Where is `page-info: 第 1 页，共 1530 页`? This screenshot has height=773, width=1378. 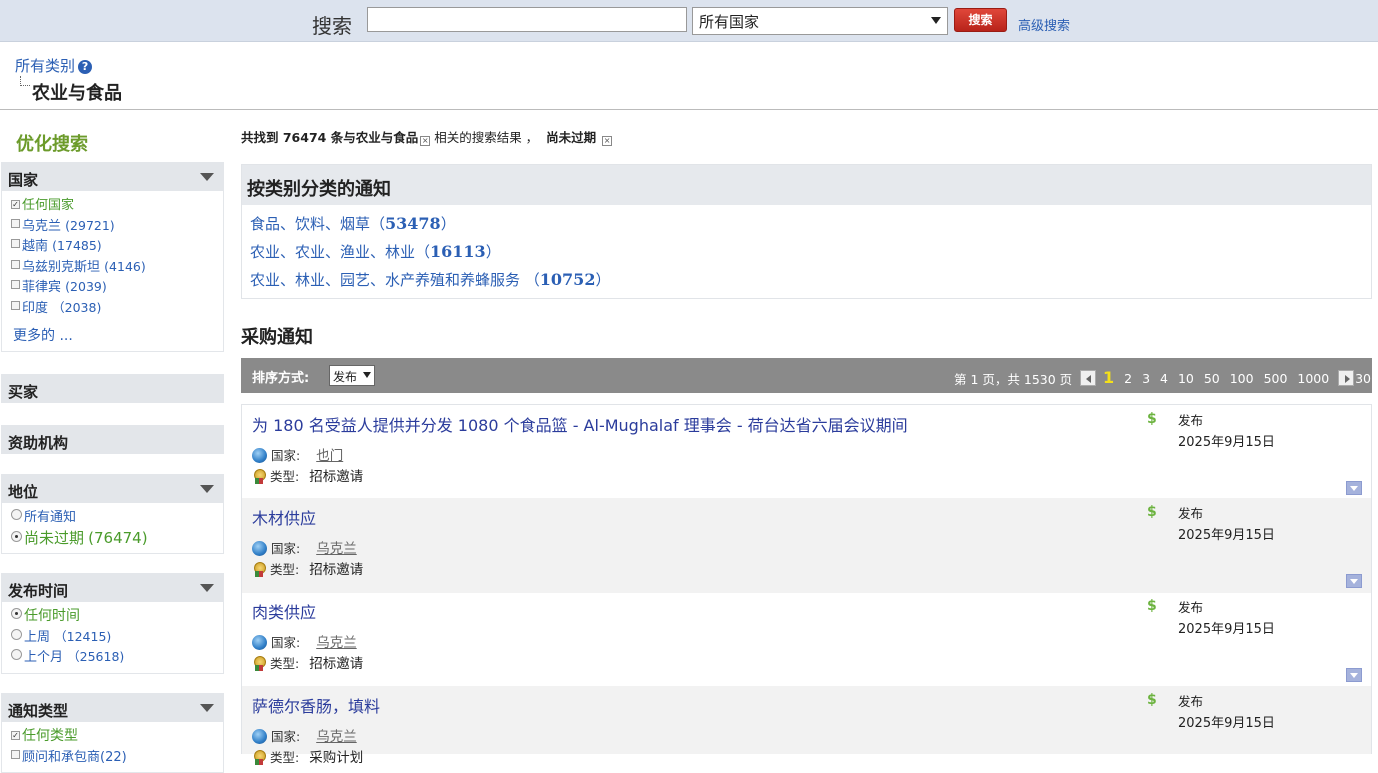 page-info: 第 1 页，共 1530 页 is located at coordinates (1013, 379).